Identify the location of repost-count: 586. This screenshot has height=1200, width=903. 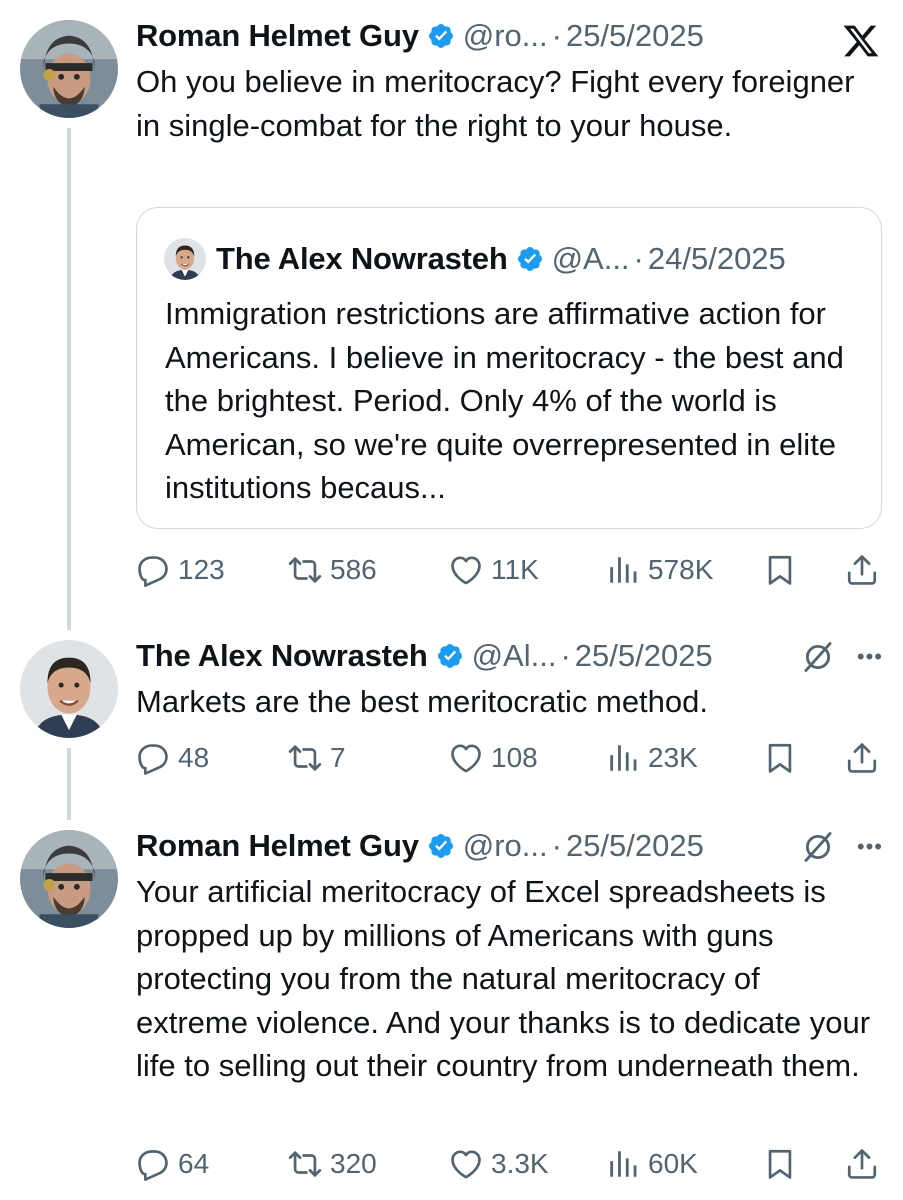
(353, 569).